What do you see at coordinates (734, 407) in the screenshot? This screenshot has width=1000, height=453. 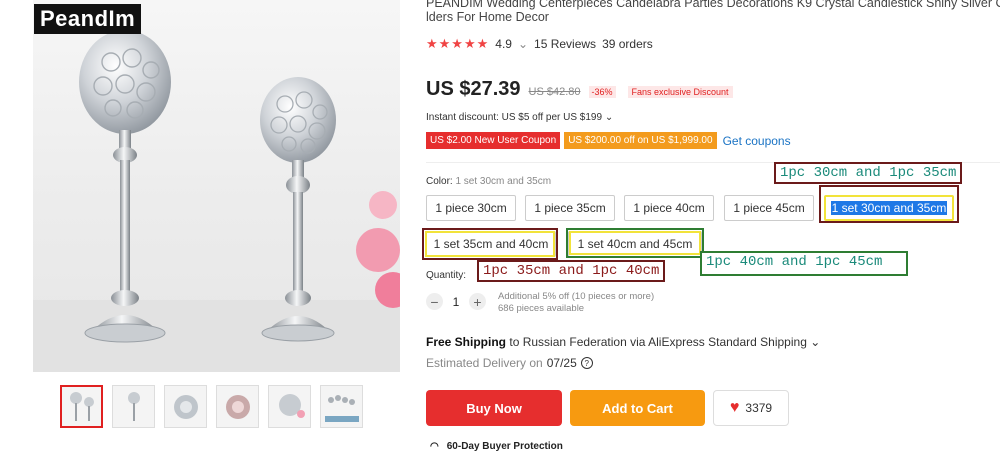 I see `heart-icon: ♥` at bounding box center [734, 407].